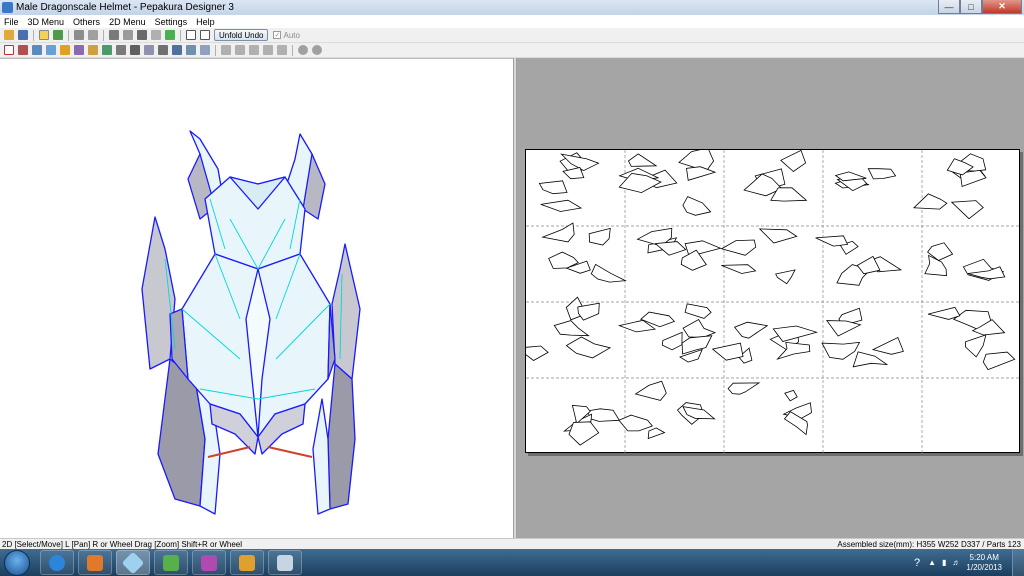 The width and height of the screenshot is (1024, 576). I want to click on close-button: ✕, so click(1002, 7).